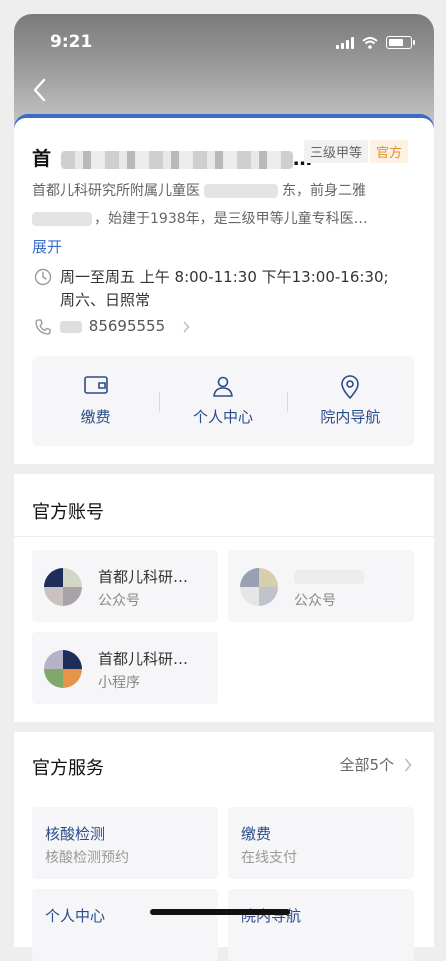  I want to click on service-subtitle: 核酸检测预约, so click(87, 858).